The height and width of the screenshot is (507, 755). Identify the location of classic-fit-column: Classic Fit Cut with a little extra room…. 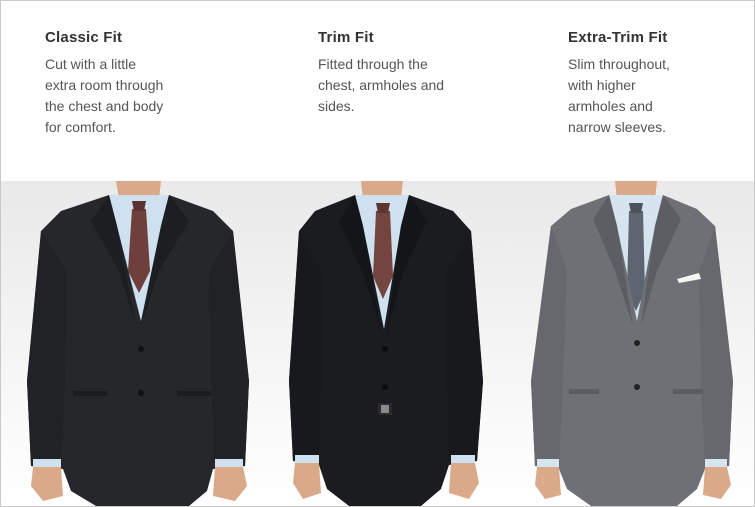
(130, 83).